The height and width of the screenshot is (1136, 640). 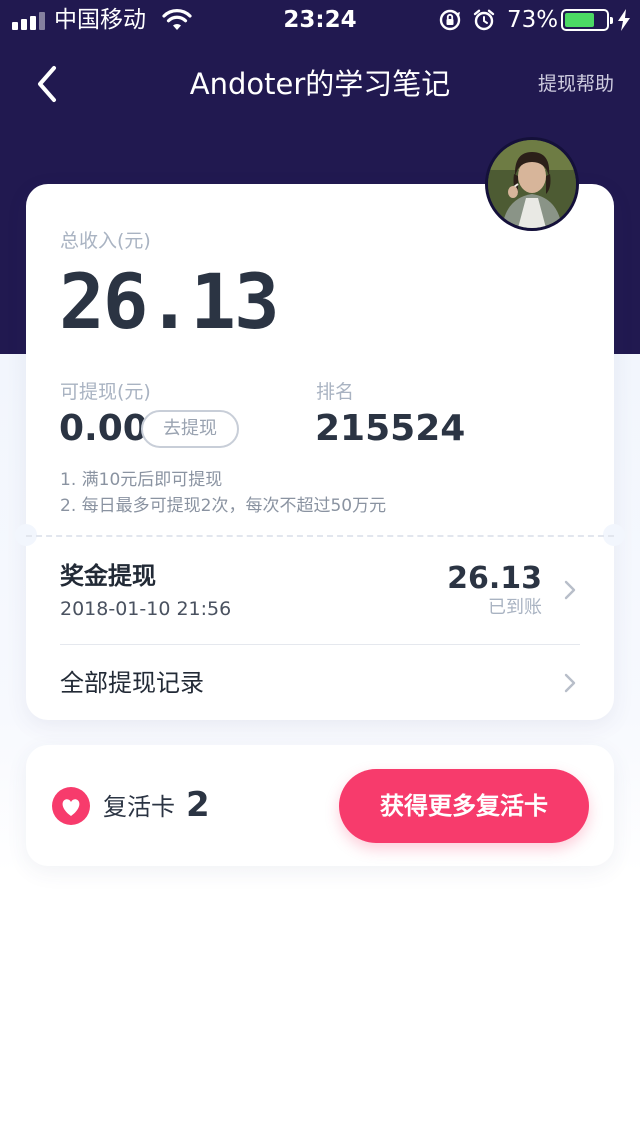 I want to click on withdrawable-value: 0.00, so click(x=103, y=428).